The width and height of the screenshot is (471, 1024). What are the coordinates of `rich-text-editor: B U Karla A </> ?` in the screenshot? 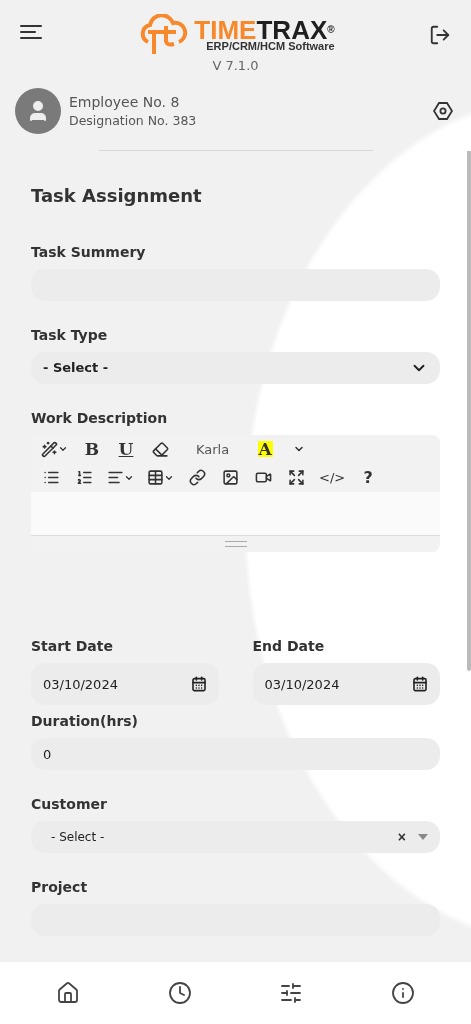 It's located at (235, 493).